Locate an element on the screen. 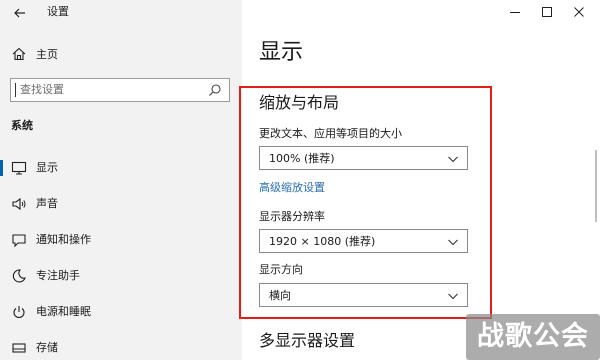 The width and height of the screenshot is (600, 360). moon-icon is located at coordinates (19, 276).